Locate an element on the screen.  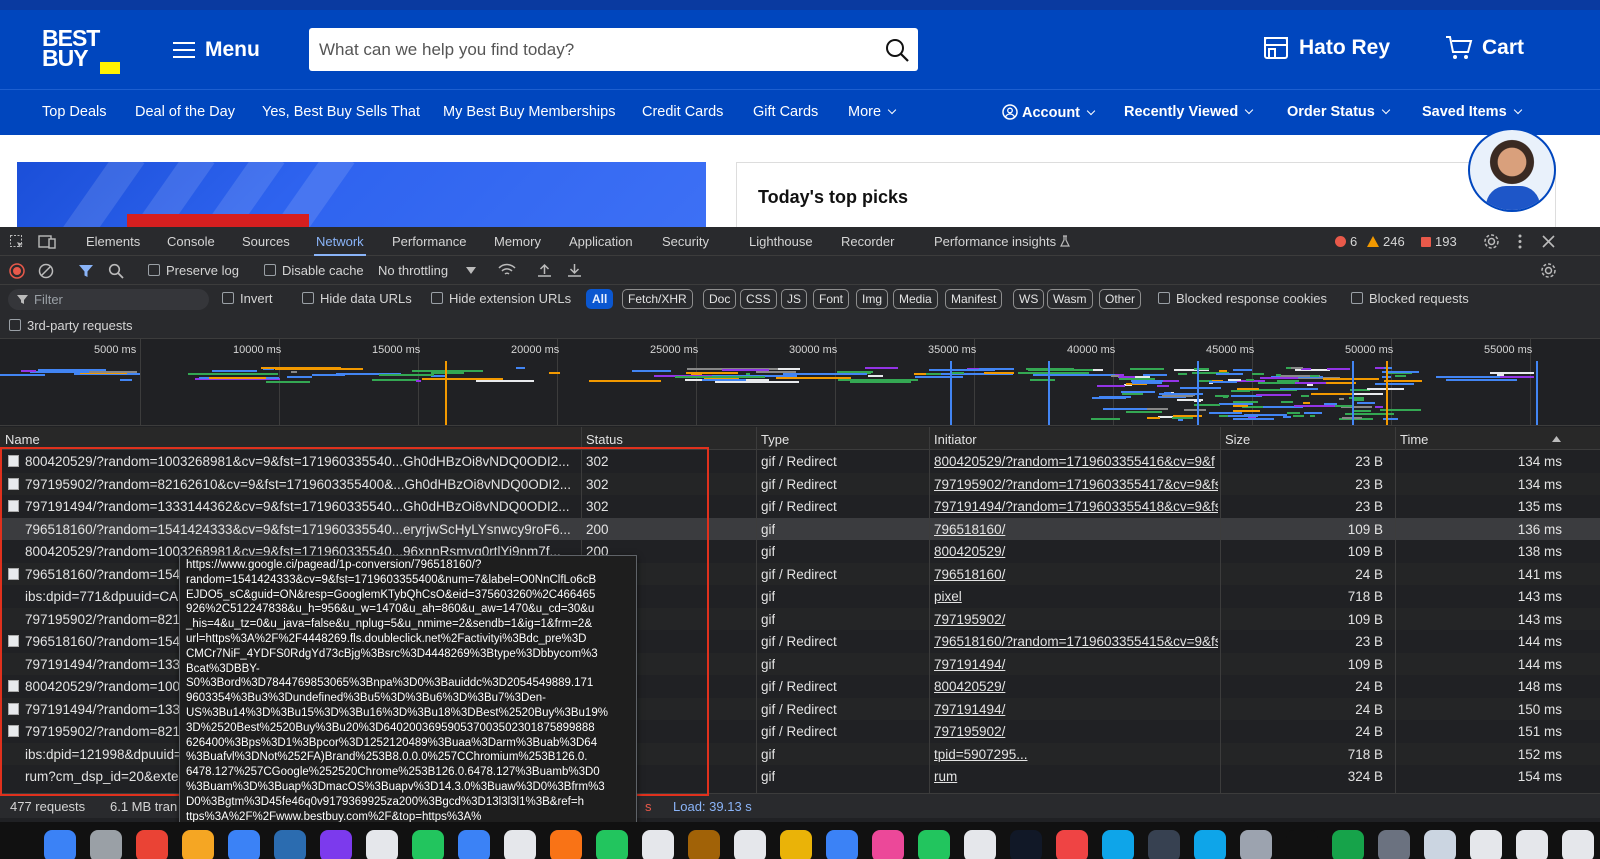
tab-performance-insights: Performance insights is located at coordinates (1002, 241).